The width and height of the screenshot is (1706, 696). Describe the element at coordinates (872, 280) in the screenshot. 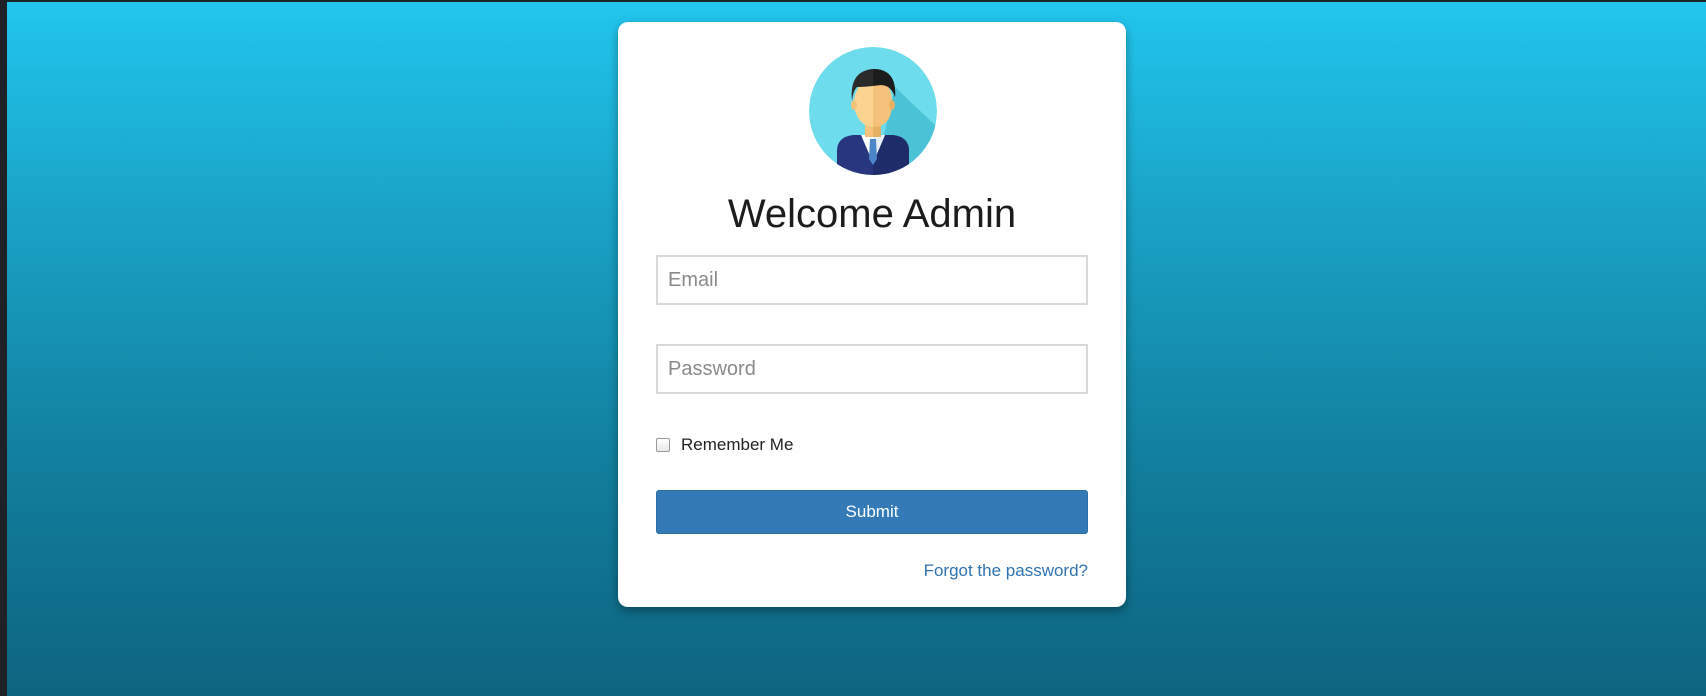

I see `email-input` at that location.